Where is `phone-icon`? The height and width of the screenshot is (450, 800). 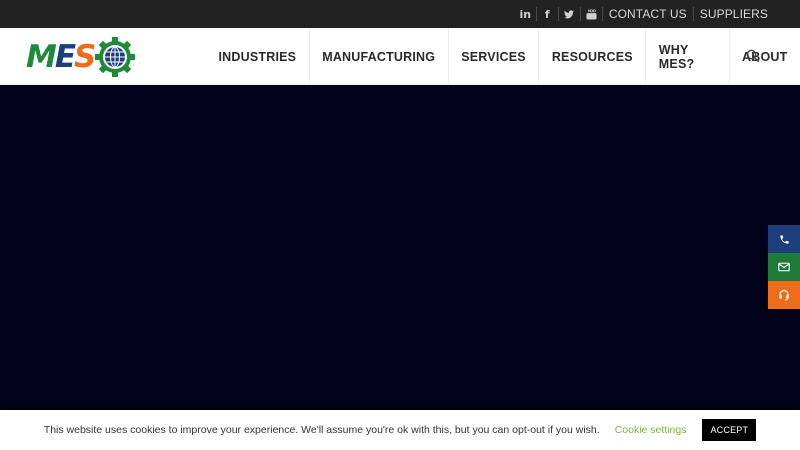
phone-icon is located at coordinates (784, 239).